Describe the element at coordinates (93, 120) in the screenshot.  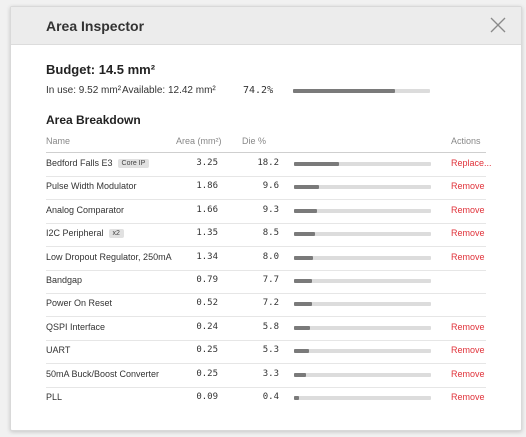
I see `area-breakdown-title: Area Breakdown` at that location.